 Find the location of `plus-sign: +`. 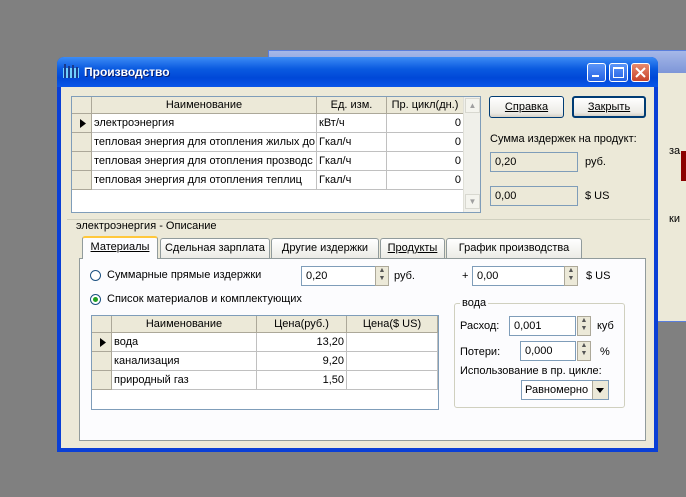

plus-sign: + is located at coordinates (465, 276).